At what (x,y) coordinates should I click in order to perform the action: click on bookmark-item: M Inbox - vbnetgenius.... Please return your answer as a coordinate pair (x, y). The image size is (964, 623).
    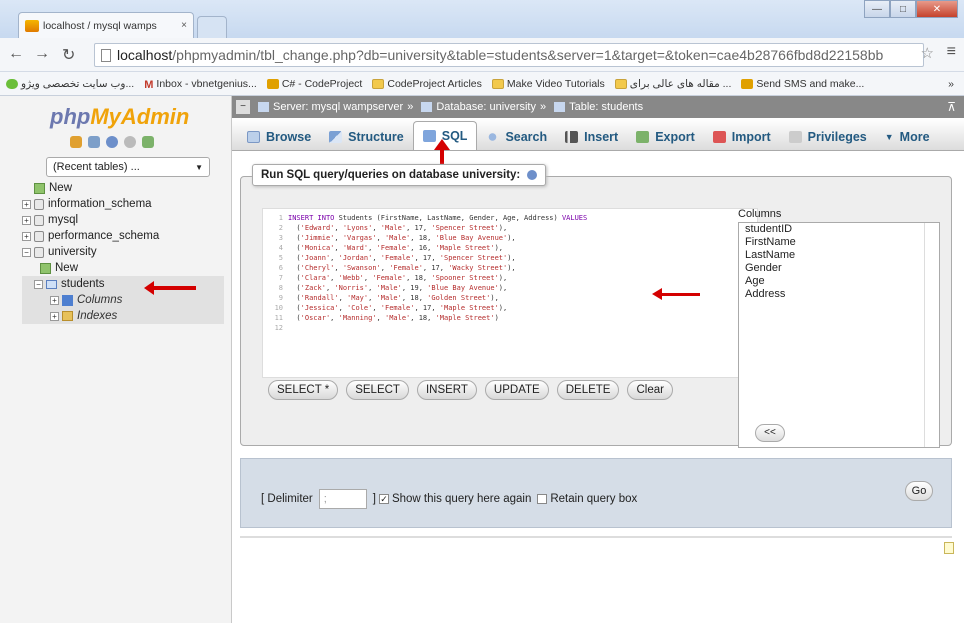
    Looking at the image, I should click on (200, 84).